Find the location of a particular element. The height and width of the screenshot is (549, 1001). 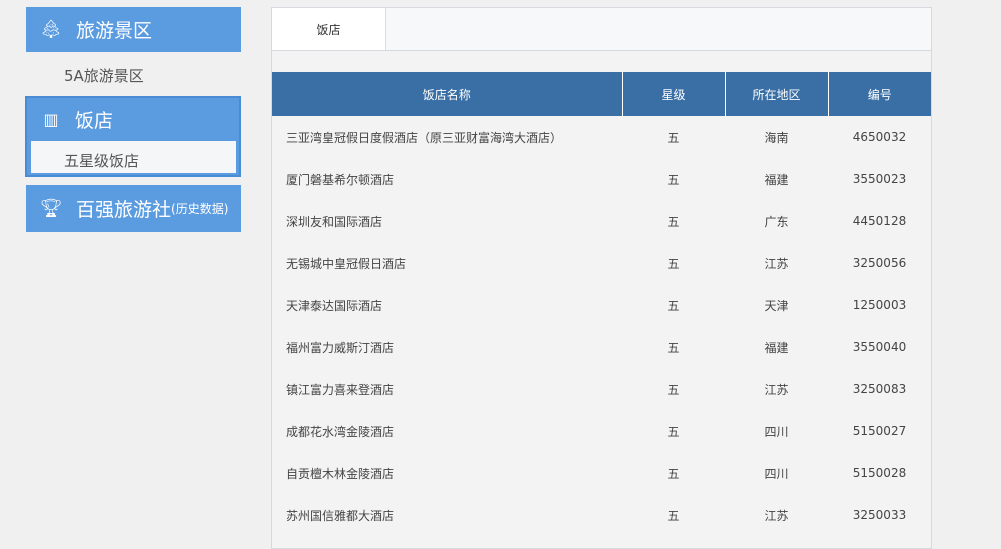

tab-hotel: 饭店 is located at coordinates (329, 29).